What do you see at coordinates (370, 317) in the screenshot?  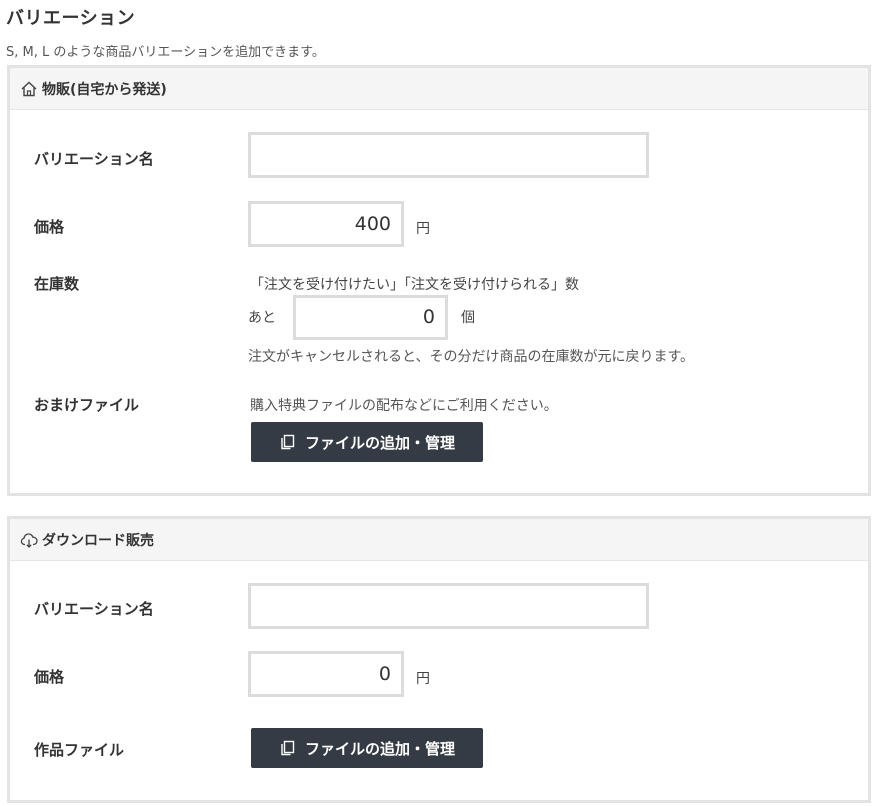 I see `stock-input: 0` at bounding box center [370, 317].